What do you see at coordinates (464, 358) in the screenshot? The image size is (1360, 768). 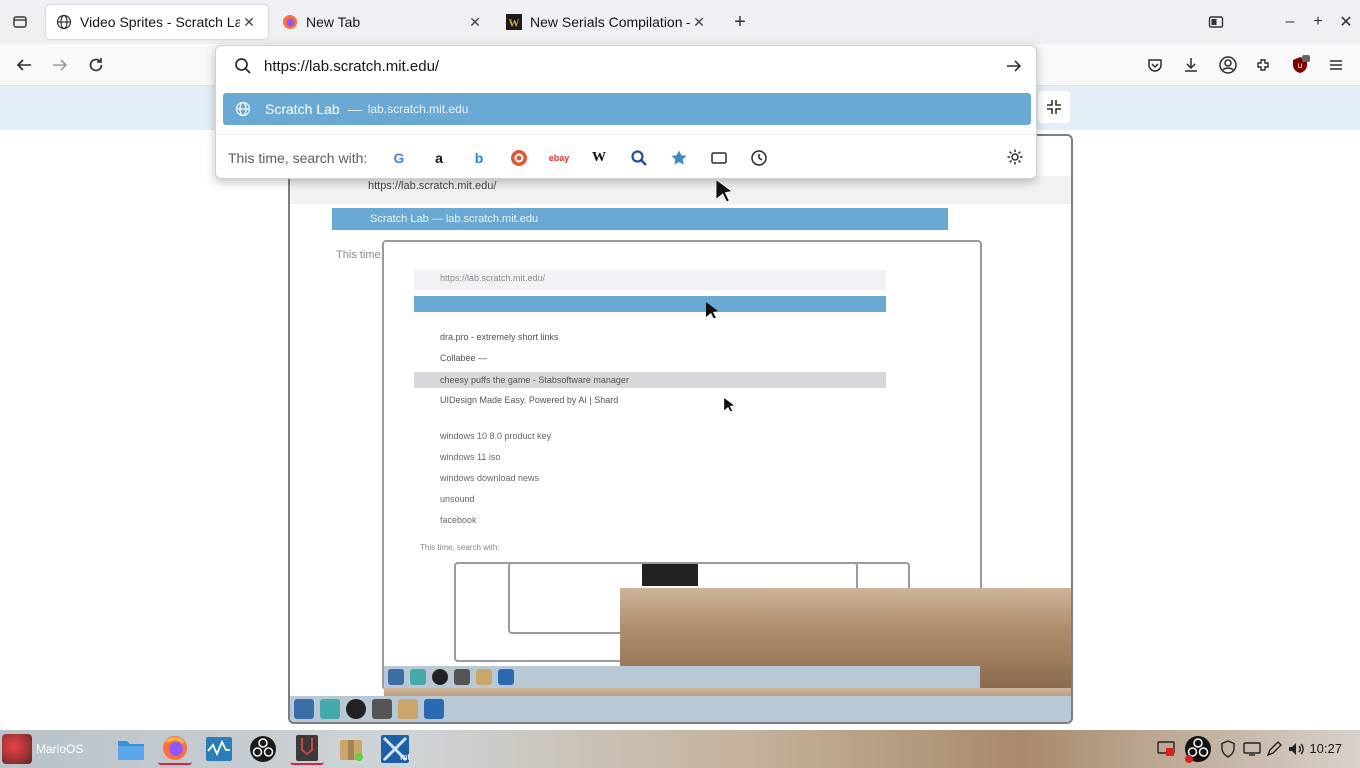 I see `history-item: Collabee —` at bounding box center [464, 358].